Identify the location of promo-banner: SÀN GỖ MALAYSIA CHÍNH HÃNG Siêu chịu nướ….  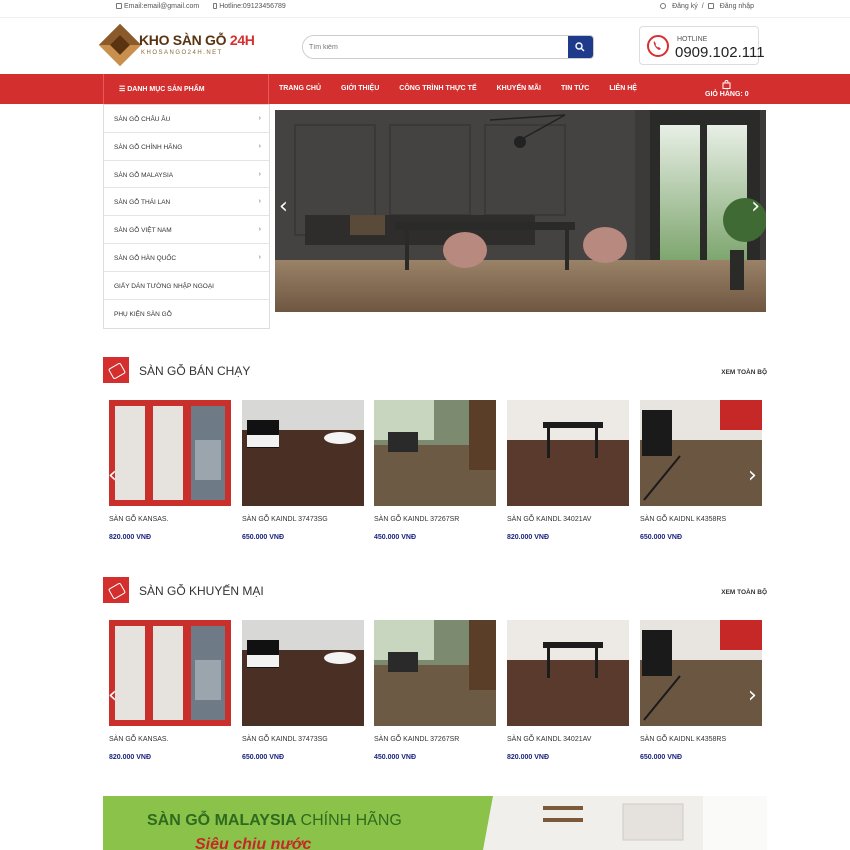
(435, 823).